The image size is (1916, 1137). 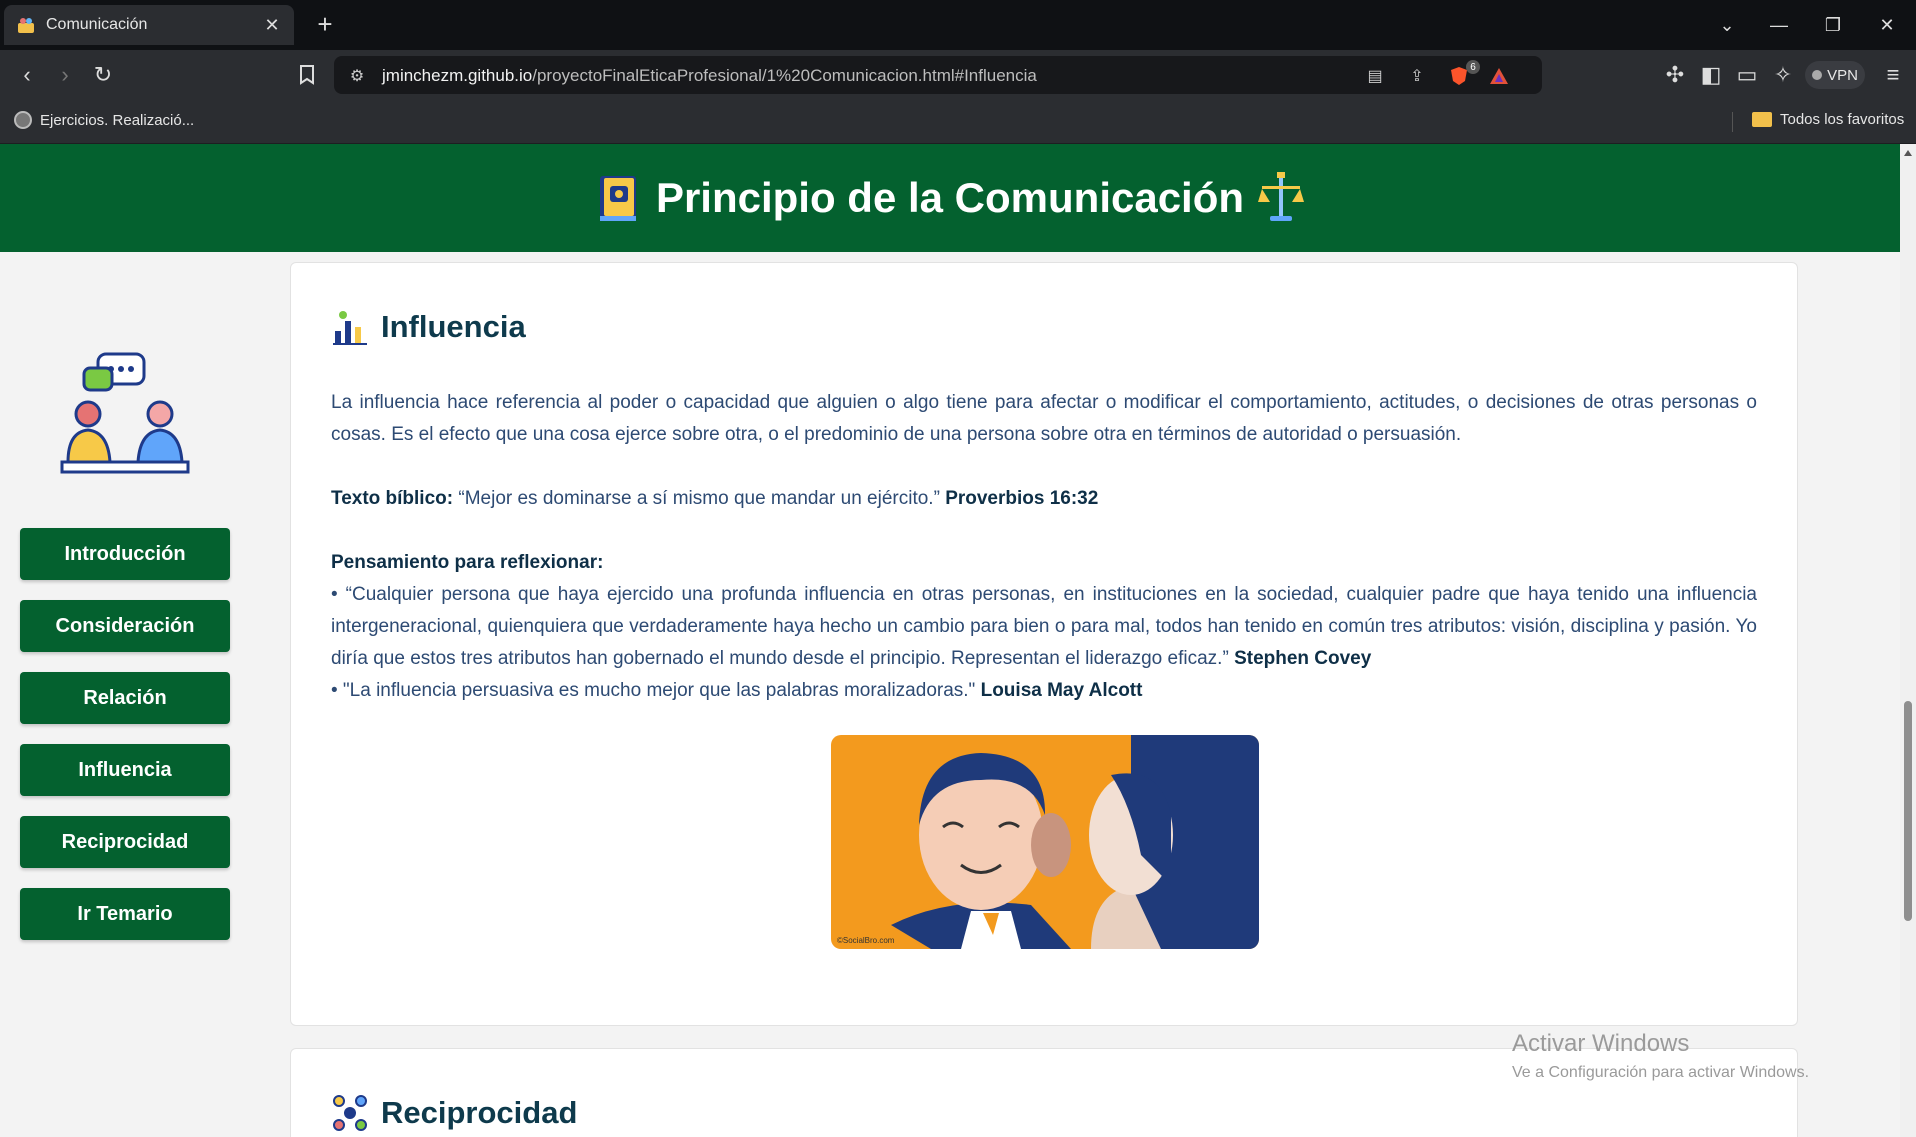 I want to click on globe-icon, so click(x=23, y=120).